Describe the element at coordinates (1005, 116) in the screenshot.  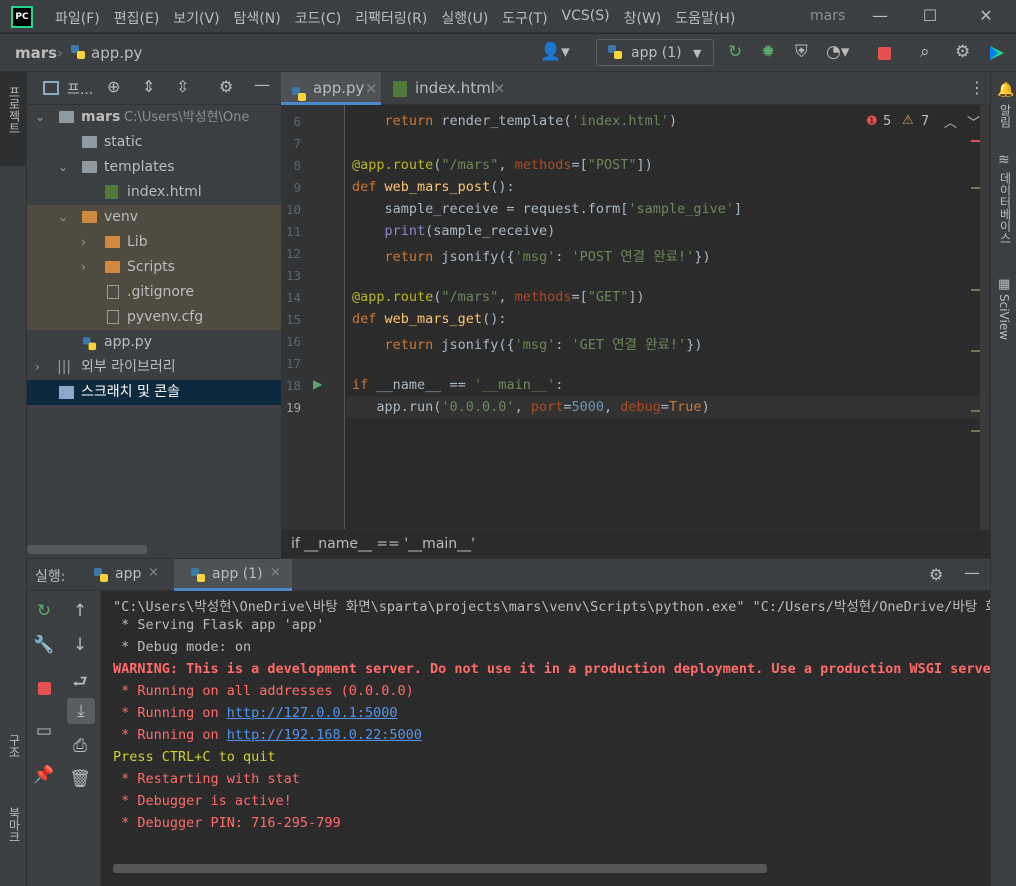
I see `notifications-label: 알림` at that location.